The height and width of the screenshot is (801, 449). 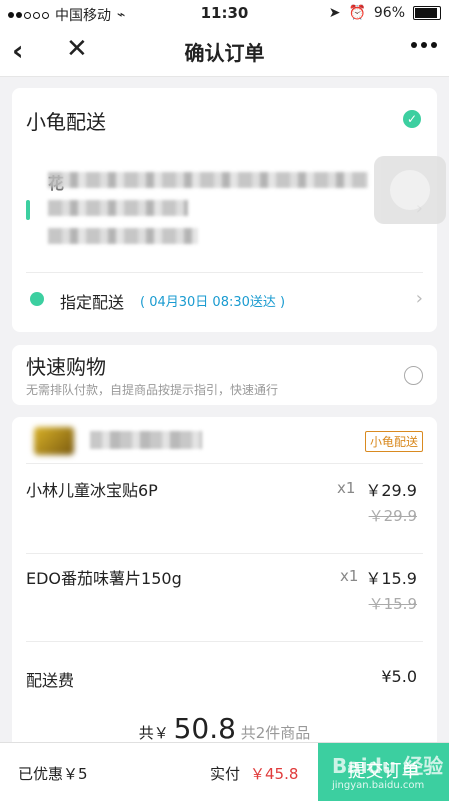 What do you see at coordinates (28, 210) in the screenshot?
I see `address-indicator` at bounding box center [28, 210].